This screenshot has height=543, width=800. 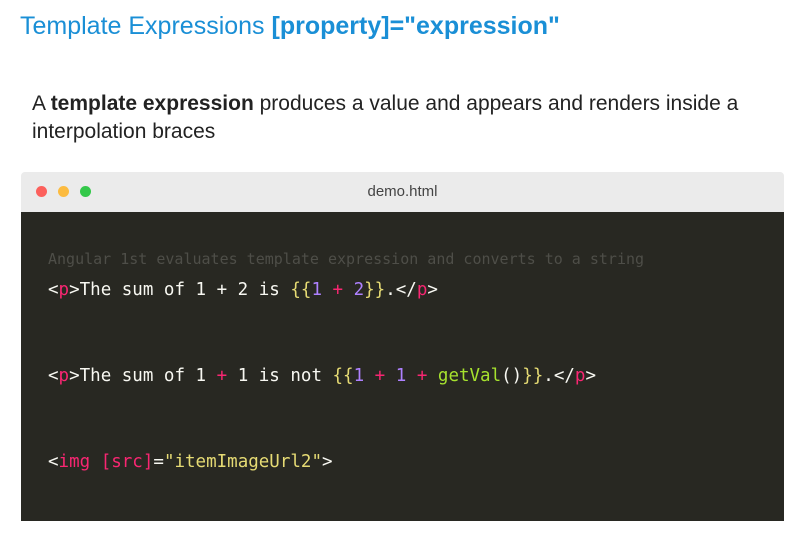 I want to click on equals: =, so click(x=158, y=462).